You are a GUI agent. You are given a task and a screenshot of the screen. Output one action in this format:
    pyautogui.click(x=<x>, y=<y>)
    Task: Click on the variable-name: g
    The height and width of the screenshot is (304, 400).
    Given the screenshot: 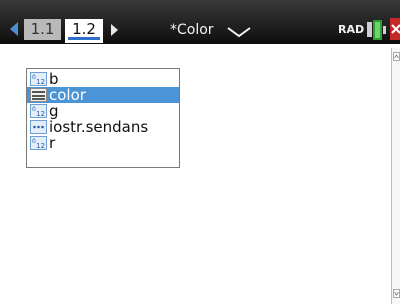 What is the action you would take?
    pyautogui.click(x=54, y=111)
    